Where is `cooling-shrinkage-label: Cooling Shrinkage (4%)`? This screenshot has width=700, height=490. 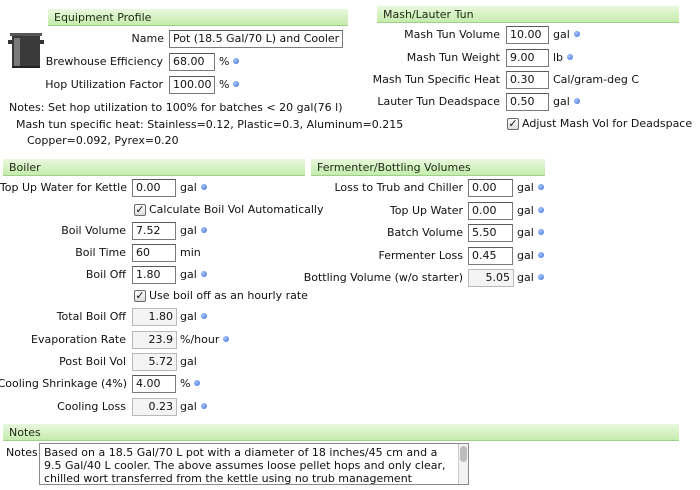
cooling-shrinkage-label: Cooling Shrinkage (4%) is located at coordinates (63, 383).